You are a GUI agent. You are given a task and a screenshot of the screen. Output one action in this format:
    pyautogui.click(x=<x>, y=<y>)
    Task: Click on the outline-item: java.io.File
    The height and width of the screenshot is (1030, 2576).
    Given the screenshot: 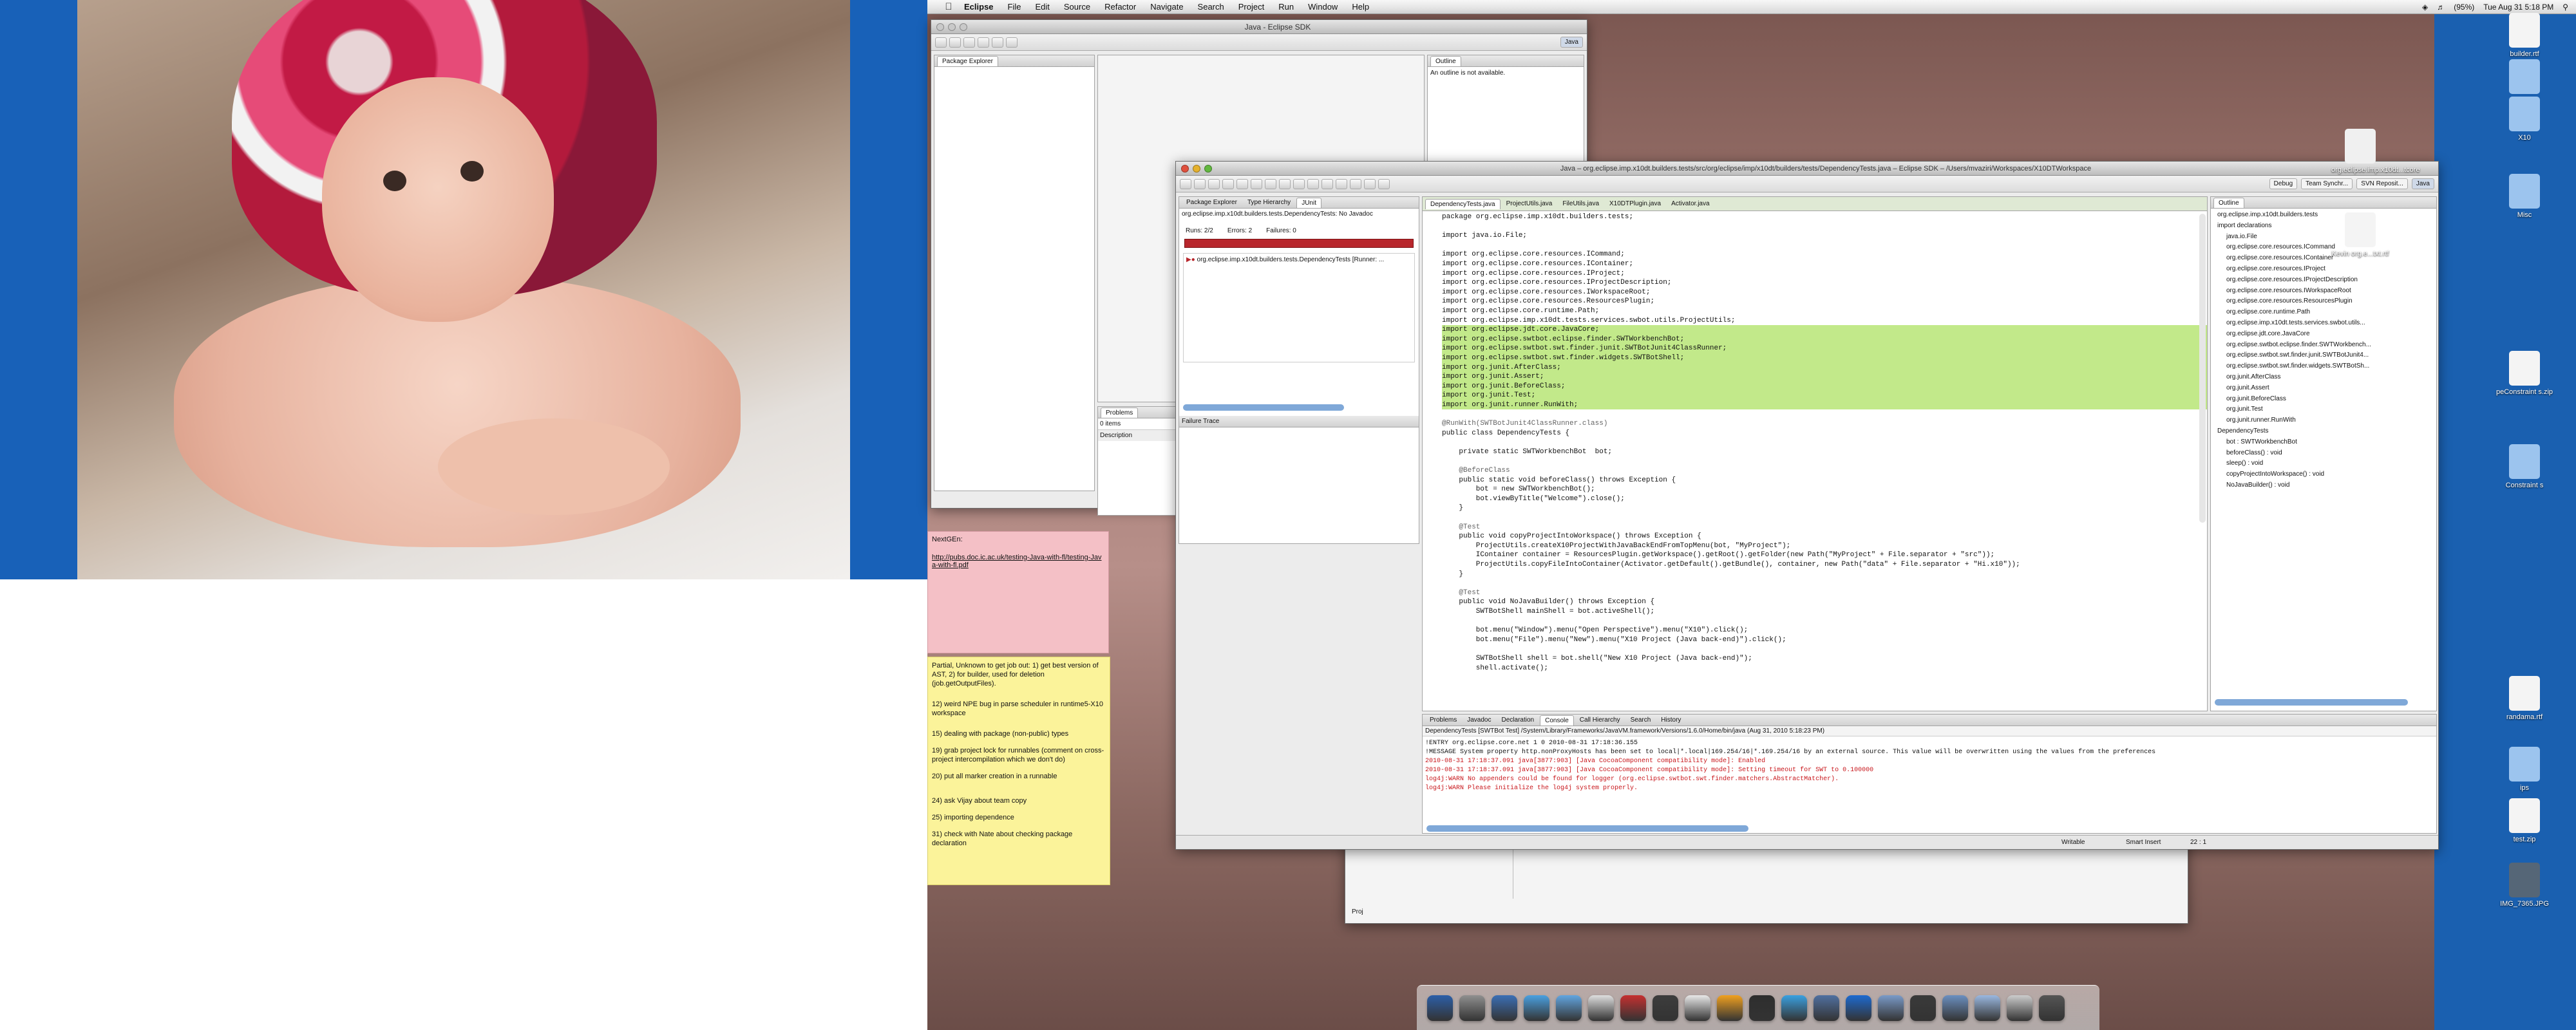 What is the action you would take?
    pyautogui.click(x=2324, y=238)
    